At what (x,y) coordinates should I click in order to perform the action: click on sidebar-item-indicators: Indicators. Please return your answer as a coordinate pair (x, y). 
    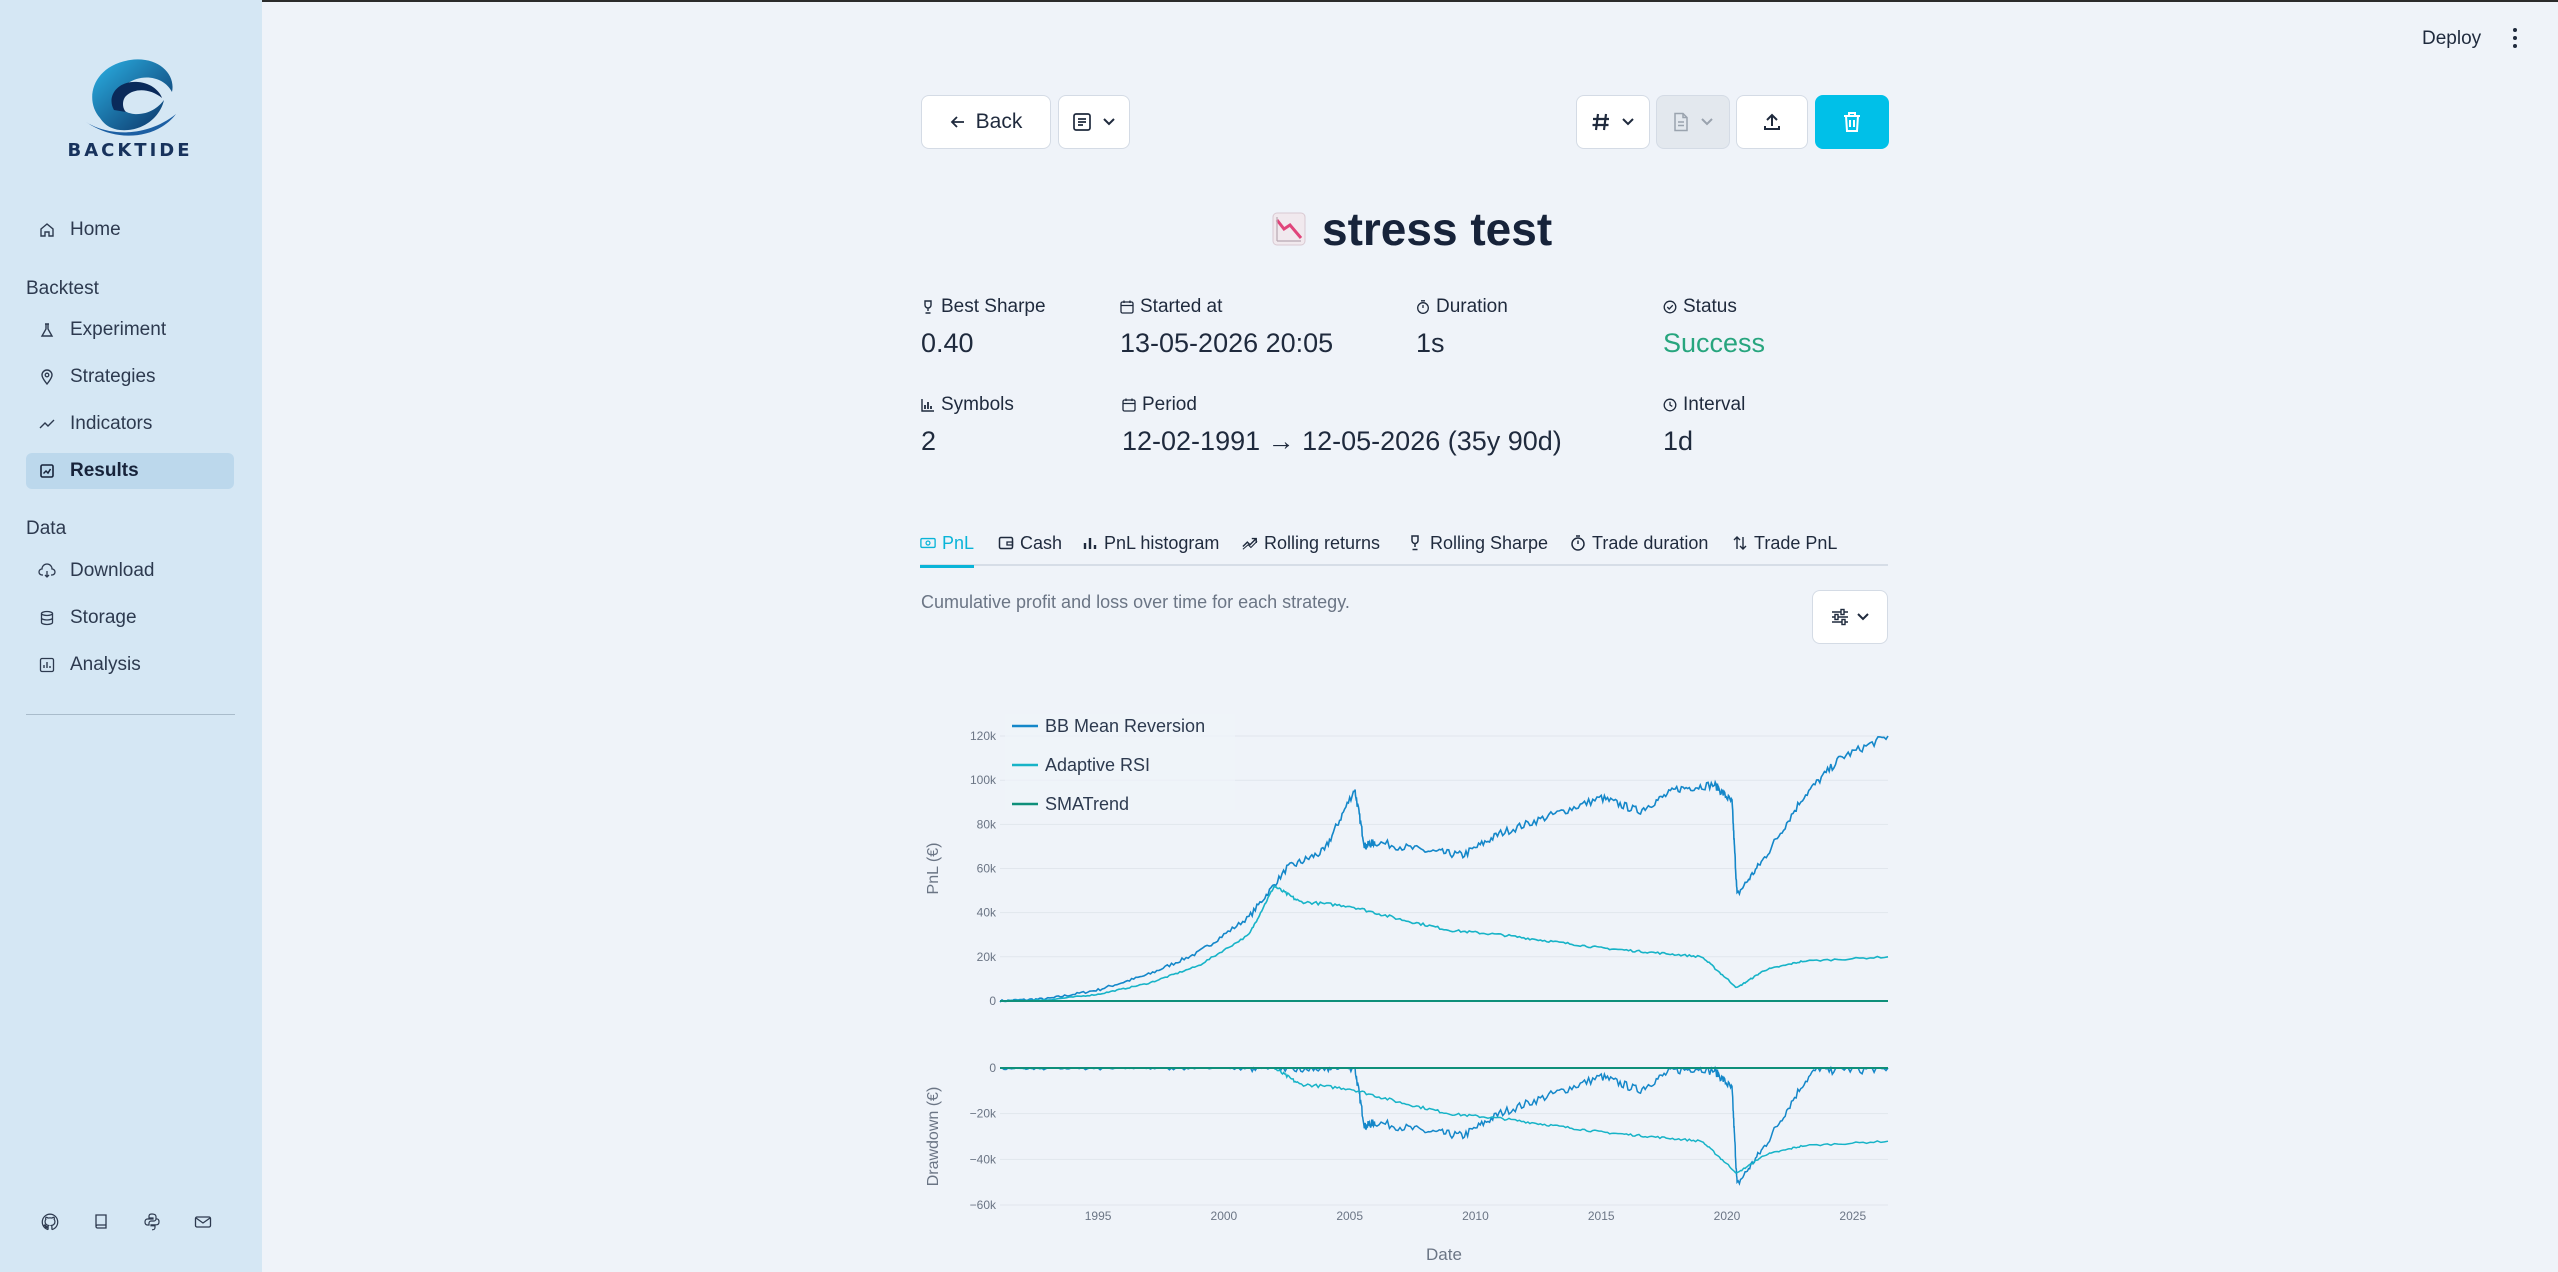
    Looking at the image, I should click on (130, 424).